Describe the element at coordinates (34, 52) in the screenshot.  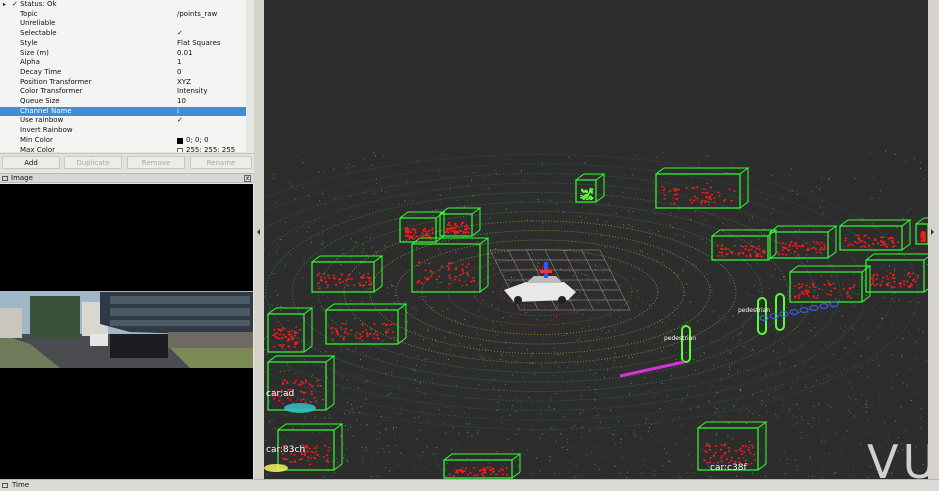
I see `property-key: Size (m)` at that location.